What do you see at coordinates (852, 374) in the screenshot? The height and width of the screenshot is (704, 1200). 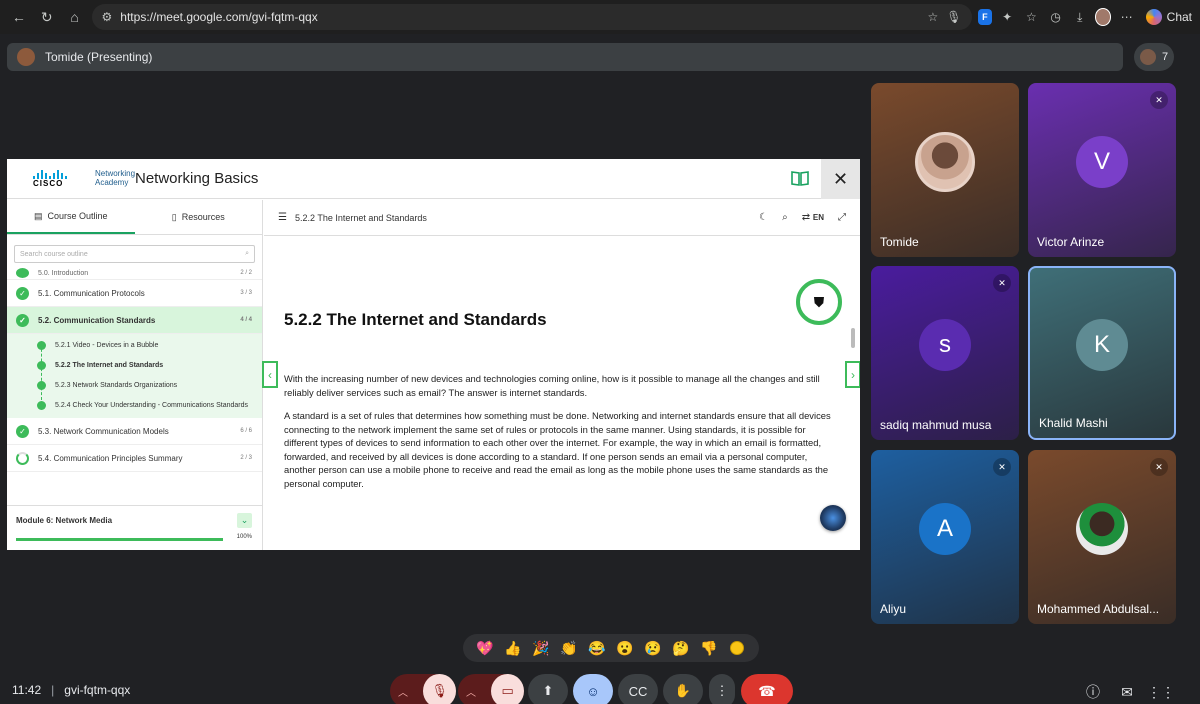 I see `next-page-button: ›` at bounding box center [852, 374].